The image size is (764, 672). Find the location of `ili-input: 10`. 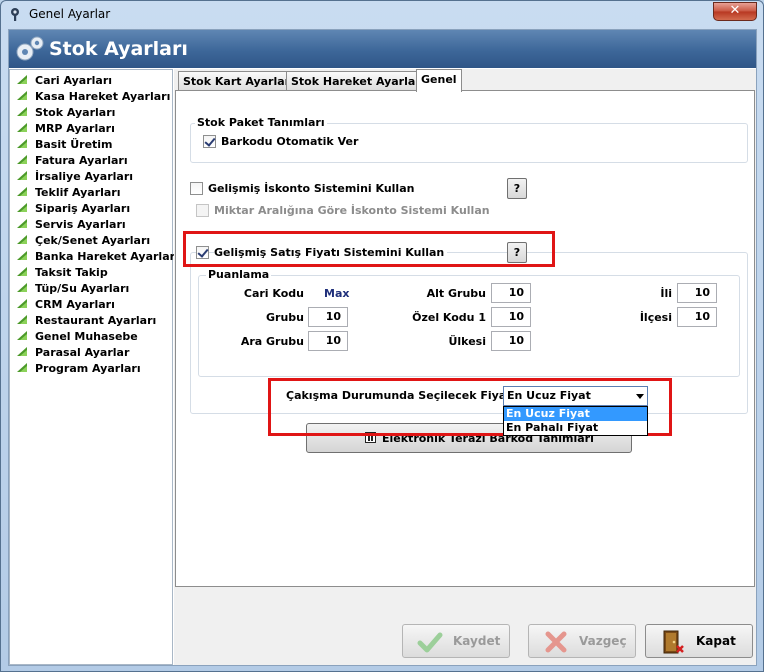

ili-input: 10 is located at coordinates (697, 293).